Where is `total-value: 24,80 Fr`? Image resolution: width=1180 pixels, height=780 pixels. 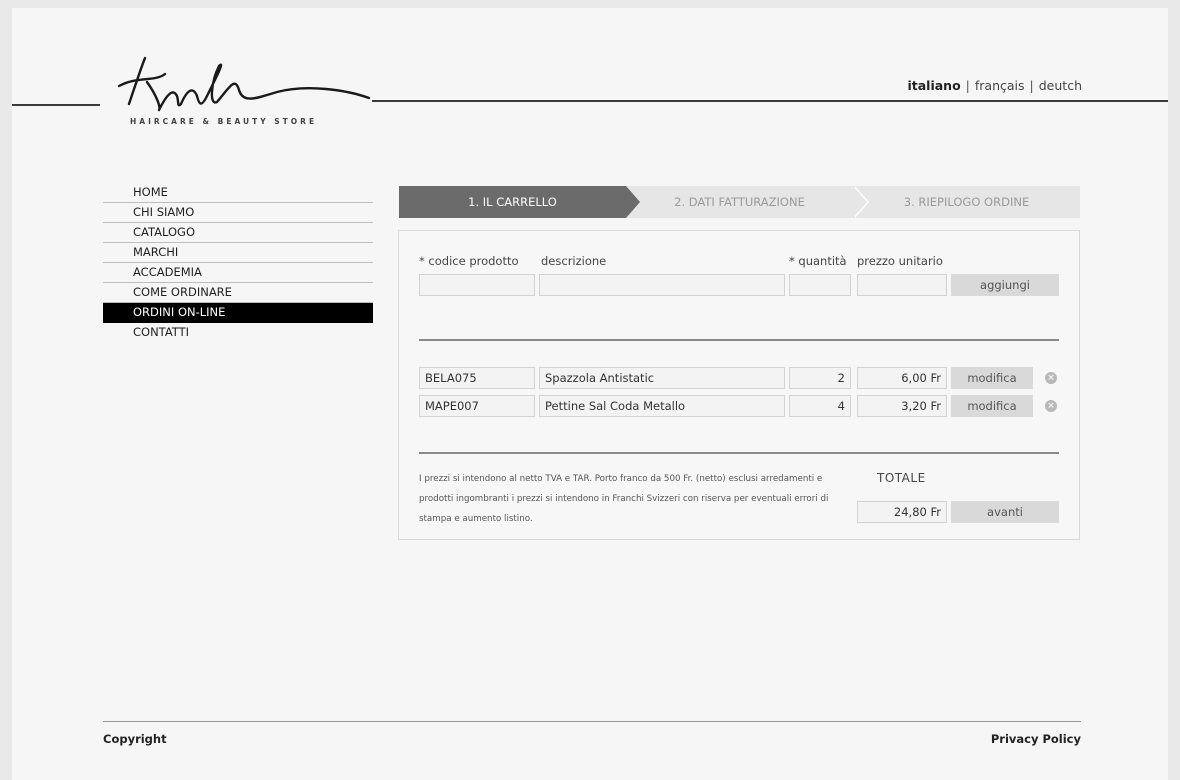 total-value: 24,80 Fr is located at coordinates (902, 512).